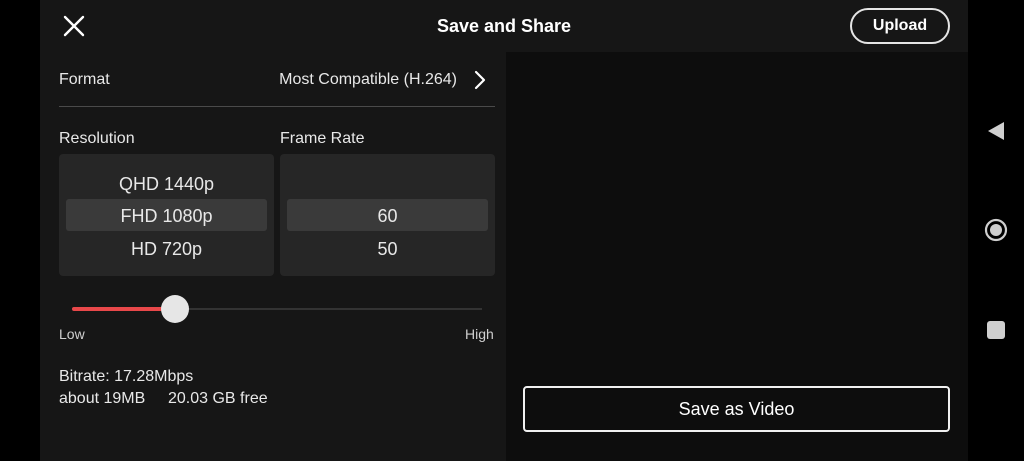  Describe the element at coordinates (900, 26) in the screenshot. I see `upload-button: Upload` at that location.